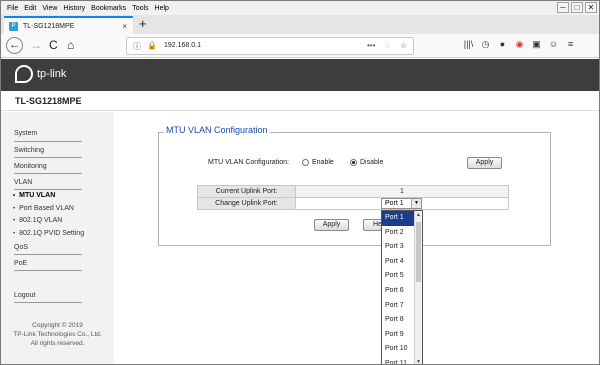  I want to click on apply-button-top: Apply, so click(484, 163).